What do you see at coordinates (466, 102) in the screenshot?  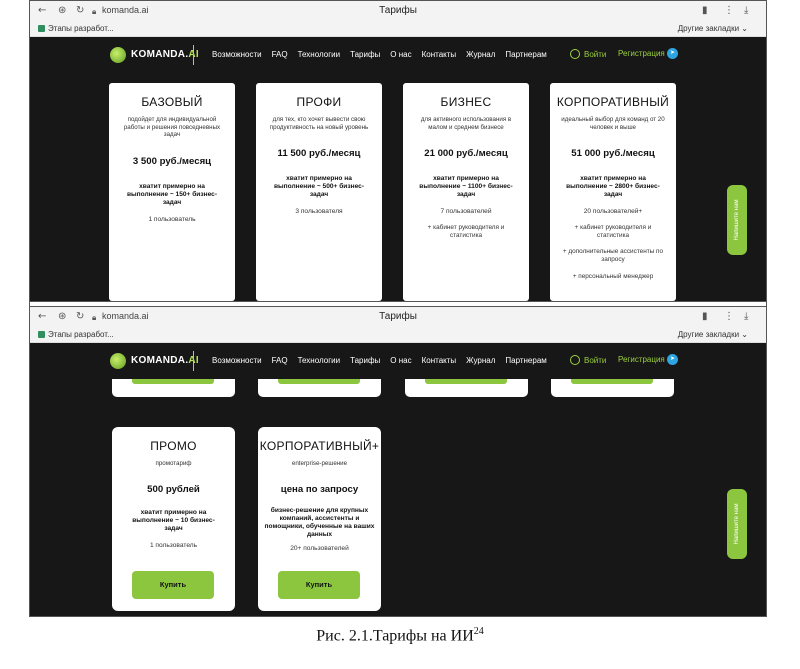 I see `plan-name: БИЗНЕС` at bounding box center [466, 102].